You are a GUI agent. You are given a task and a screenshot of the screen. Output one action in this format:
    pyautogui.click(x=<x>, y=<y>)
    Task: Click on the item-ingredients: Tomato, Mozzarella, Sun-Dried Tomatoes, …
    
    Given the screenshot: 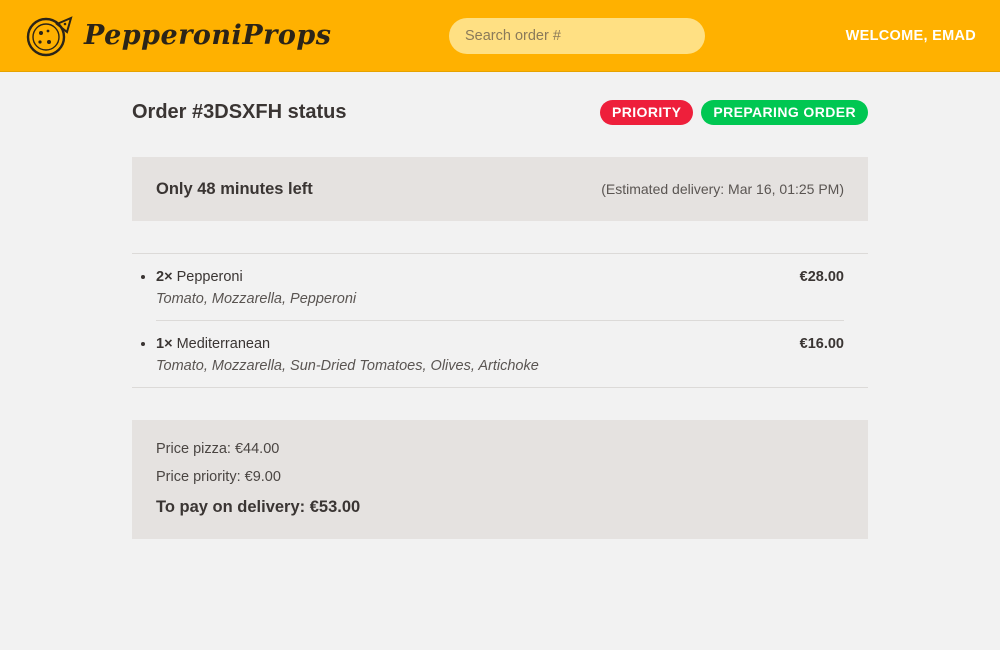 What is the action you would take?
    pyautogui.click(x=347, y=366)
    